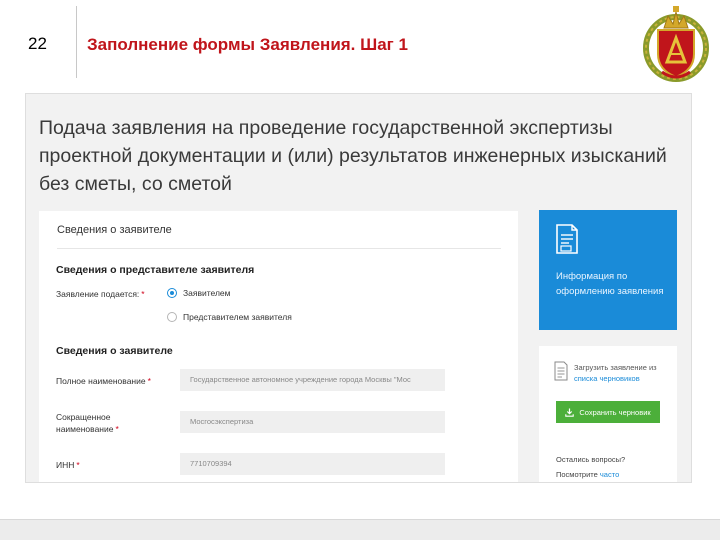 The image size is (720, 540). What do you see at coordinates (247, 44) in the screenshot?
I see `slide-title: Заполнение формы Заявления. Шаг 1` at bounding box center [247, 44].